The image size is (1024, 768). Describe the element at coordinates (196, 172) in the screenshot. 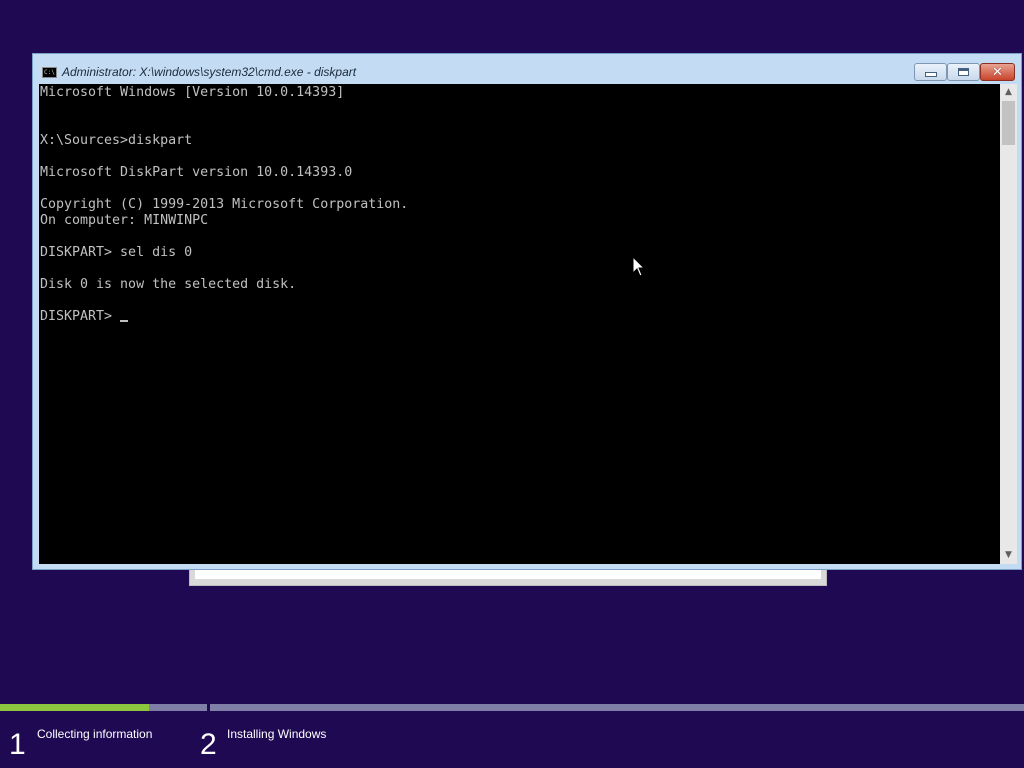

I see `console-line: Microsoft DiskPart version 10.0.14393.0` at that location.